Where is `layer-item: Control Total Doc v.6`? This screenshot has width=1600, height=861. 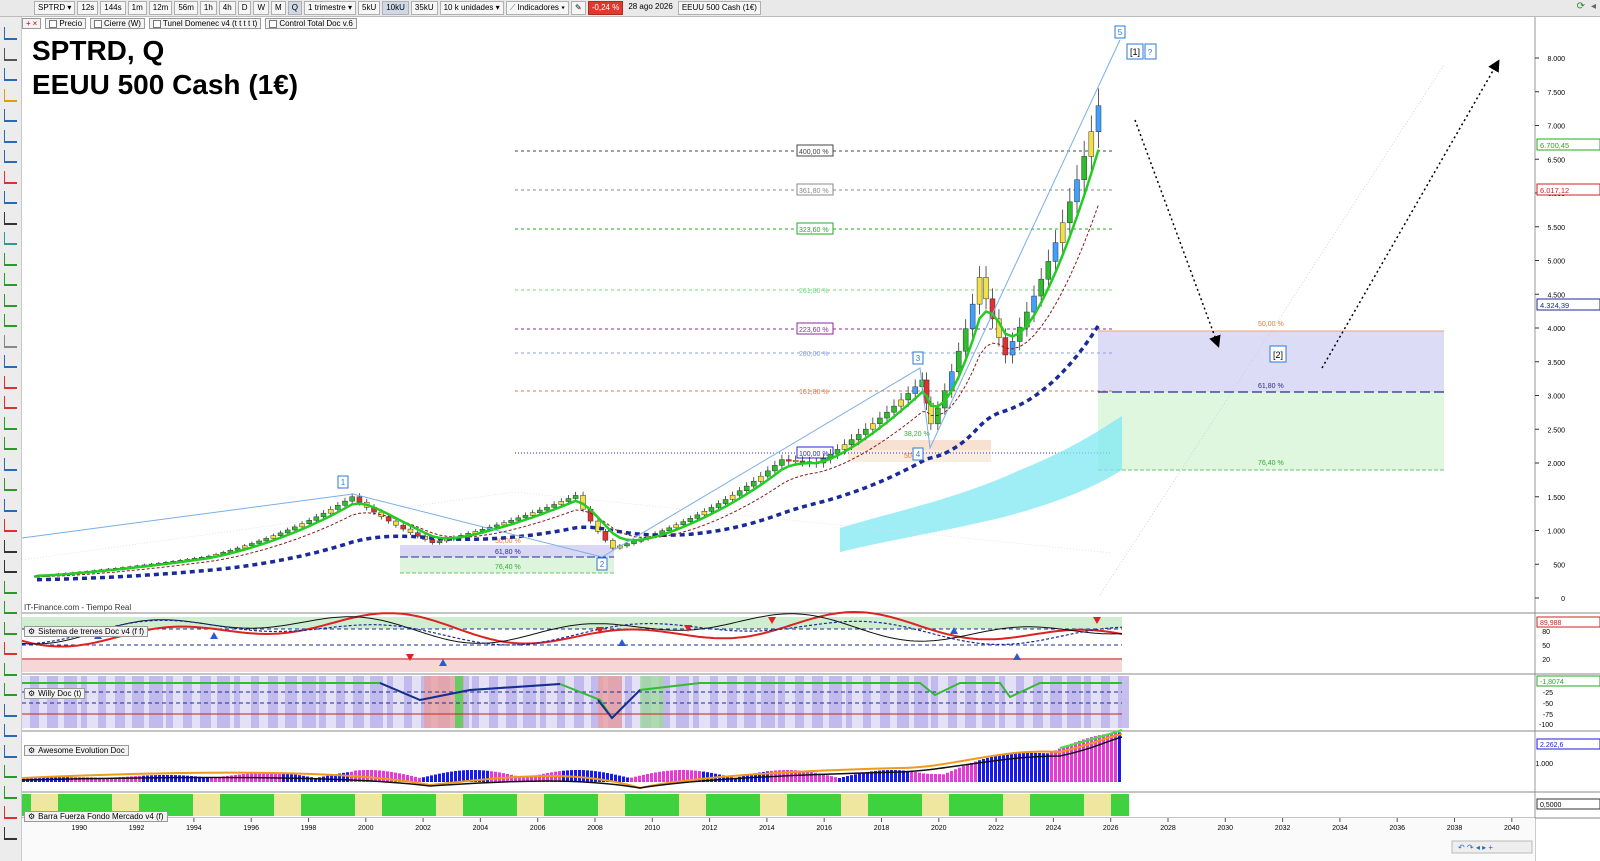 layer-item: Control Total Doc v.6 is located at coordinates (311, 23).